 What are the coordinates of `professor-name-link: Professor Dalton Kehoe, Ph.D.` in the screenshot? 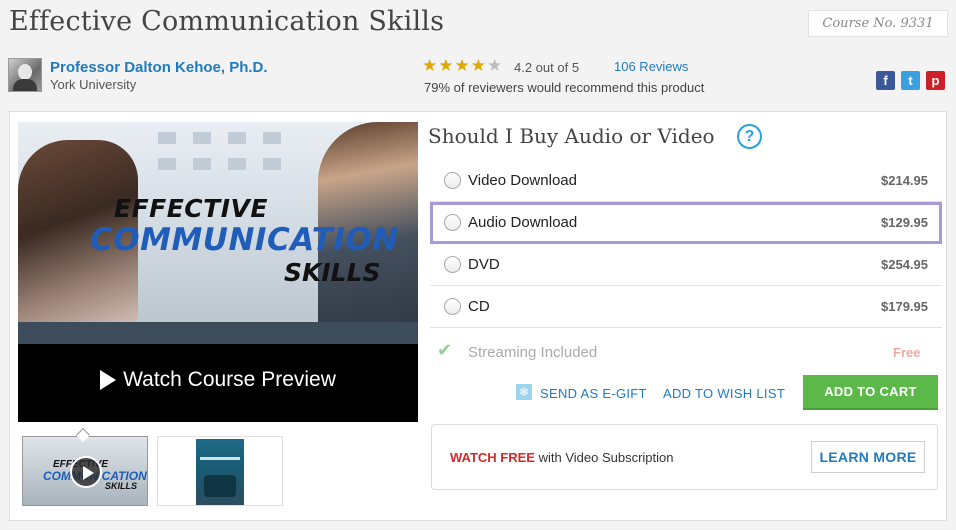 It's located at (159, 67).